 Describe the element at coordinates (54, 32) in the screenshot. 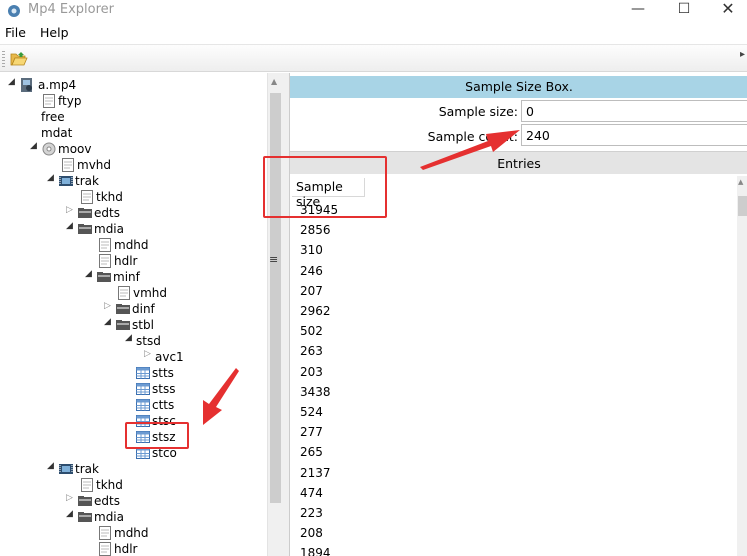

I see `menu-help: Help` at that location.